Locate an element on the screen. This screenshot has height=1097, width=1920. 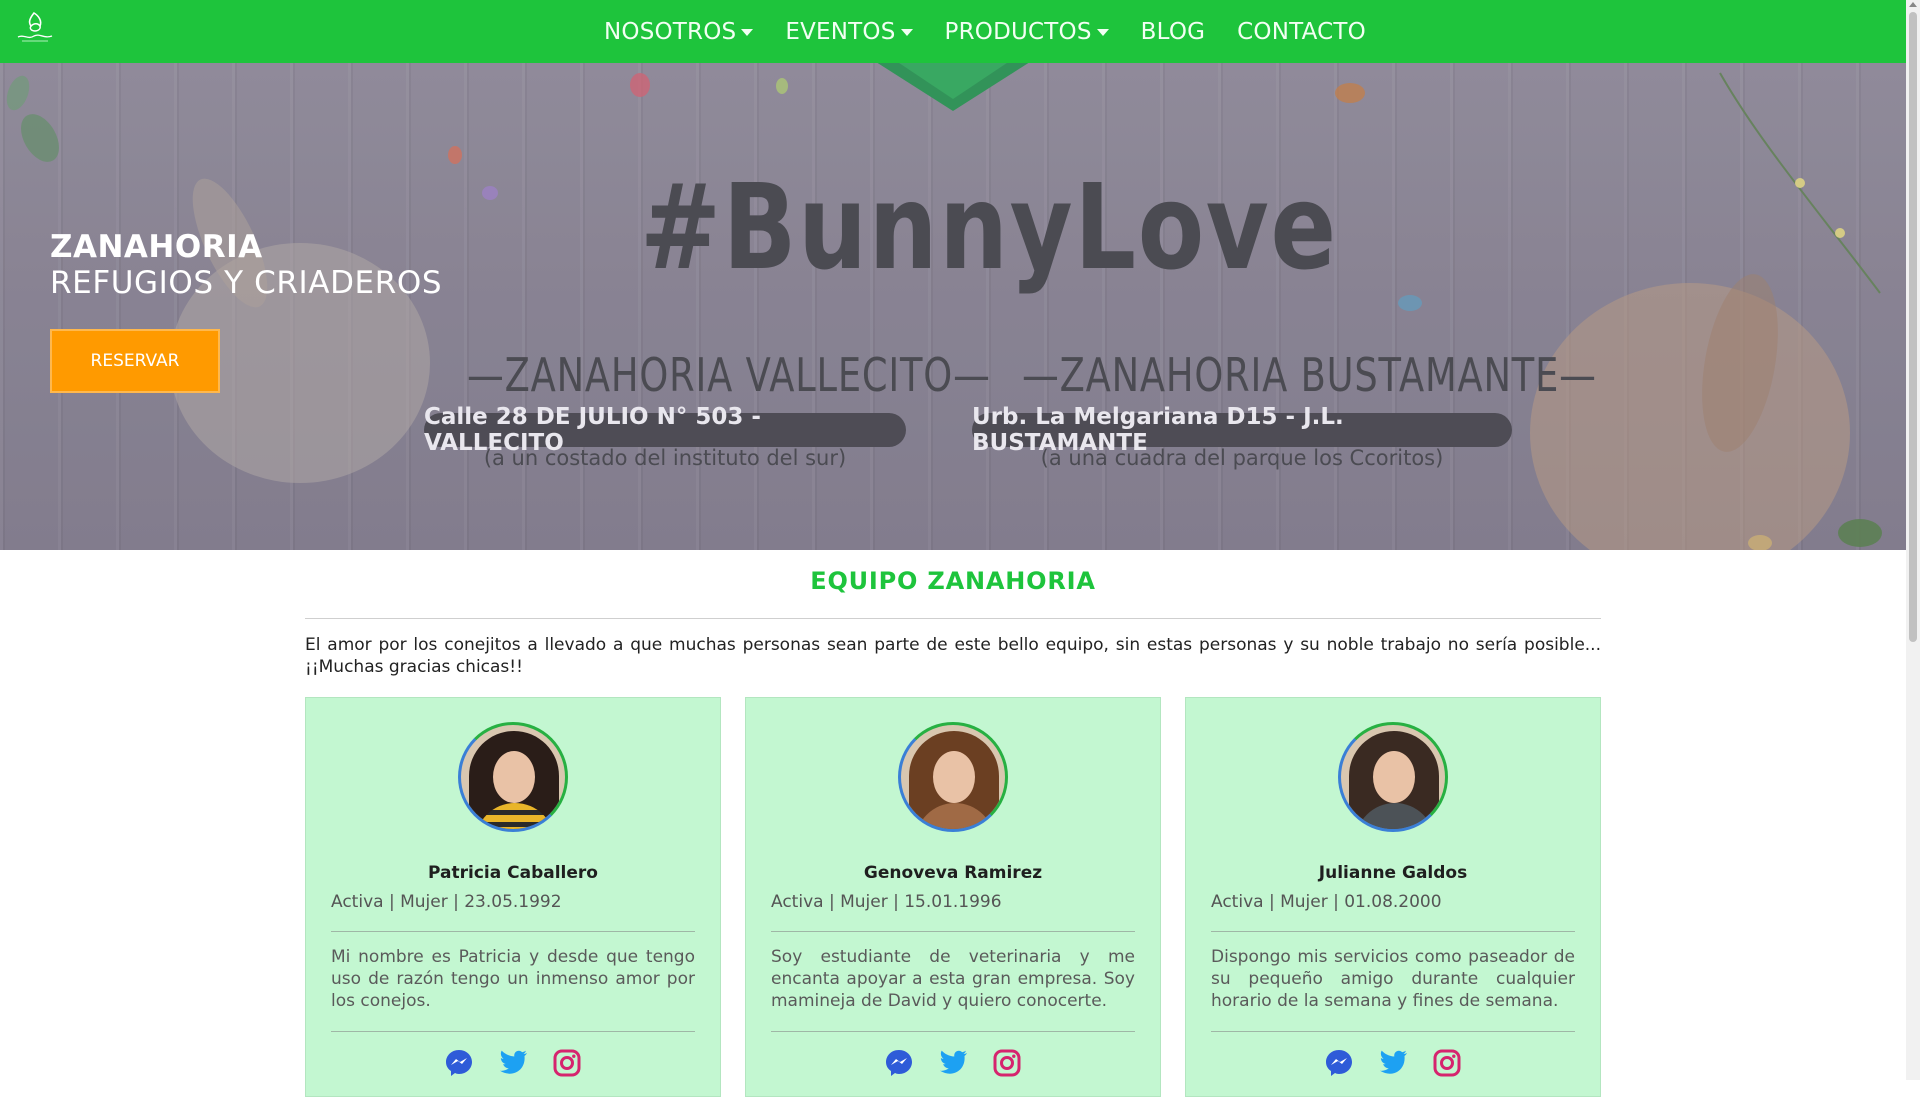
team-title: EQUIPO ZANAHORIA is located at coordinates (953, 581).